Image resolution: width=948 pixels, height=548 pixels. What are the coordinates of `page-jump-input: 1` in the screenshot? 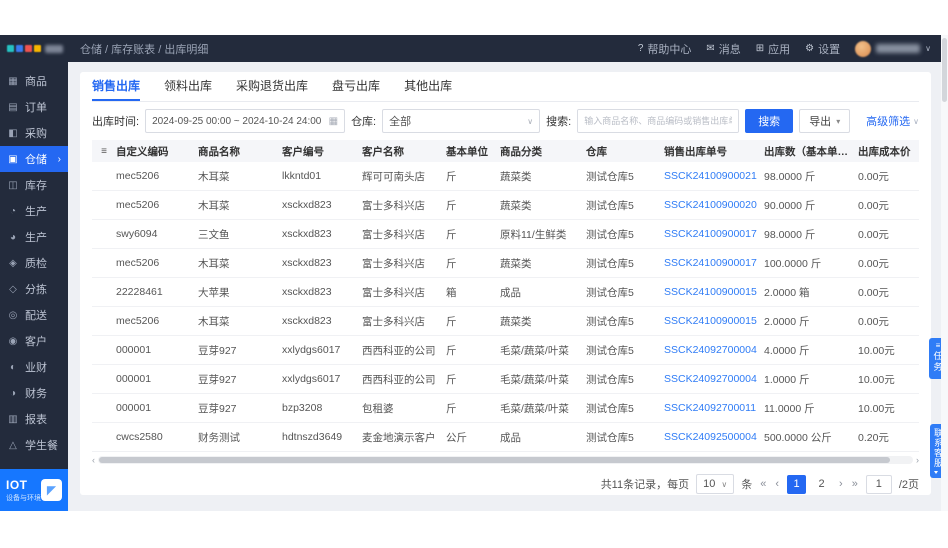 It's located at (878, 484).